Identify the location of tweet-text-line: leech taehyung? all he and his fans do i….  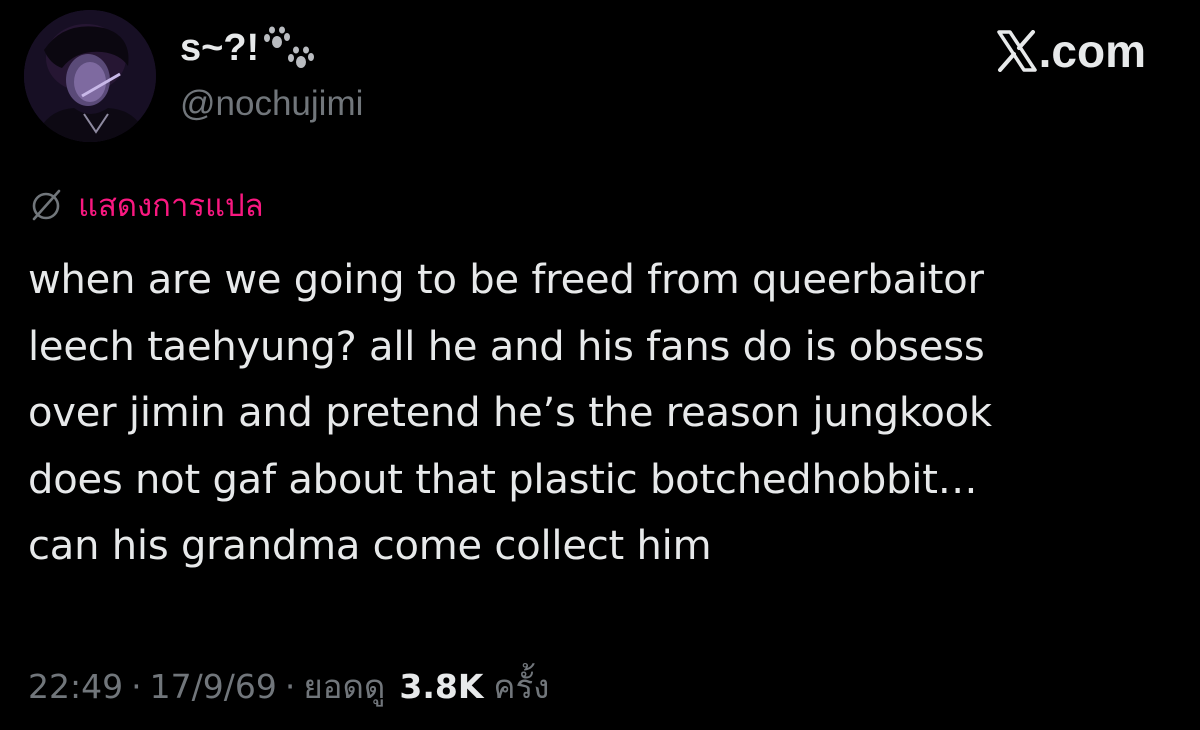
(506, 346).